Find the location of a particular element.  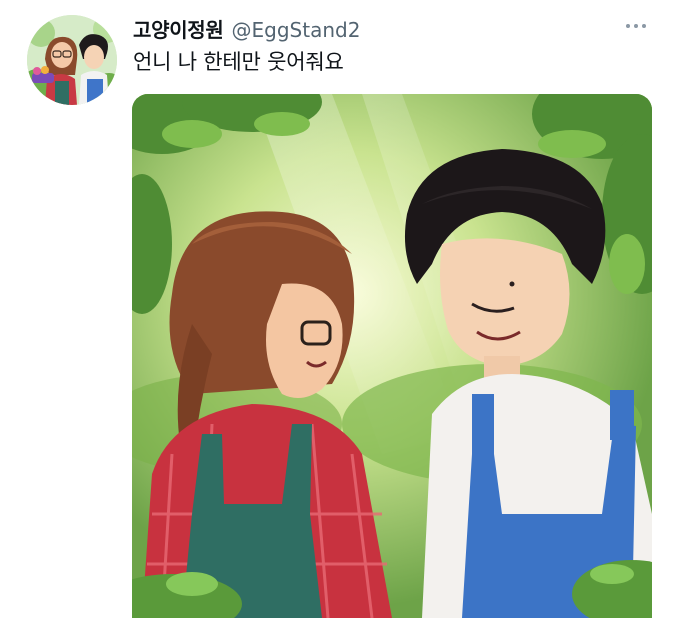

tweet-text: 언니 나 한테만 웃어줘요 is located at coordinates (238, 62).